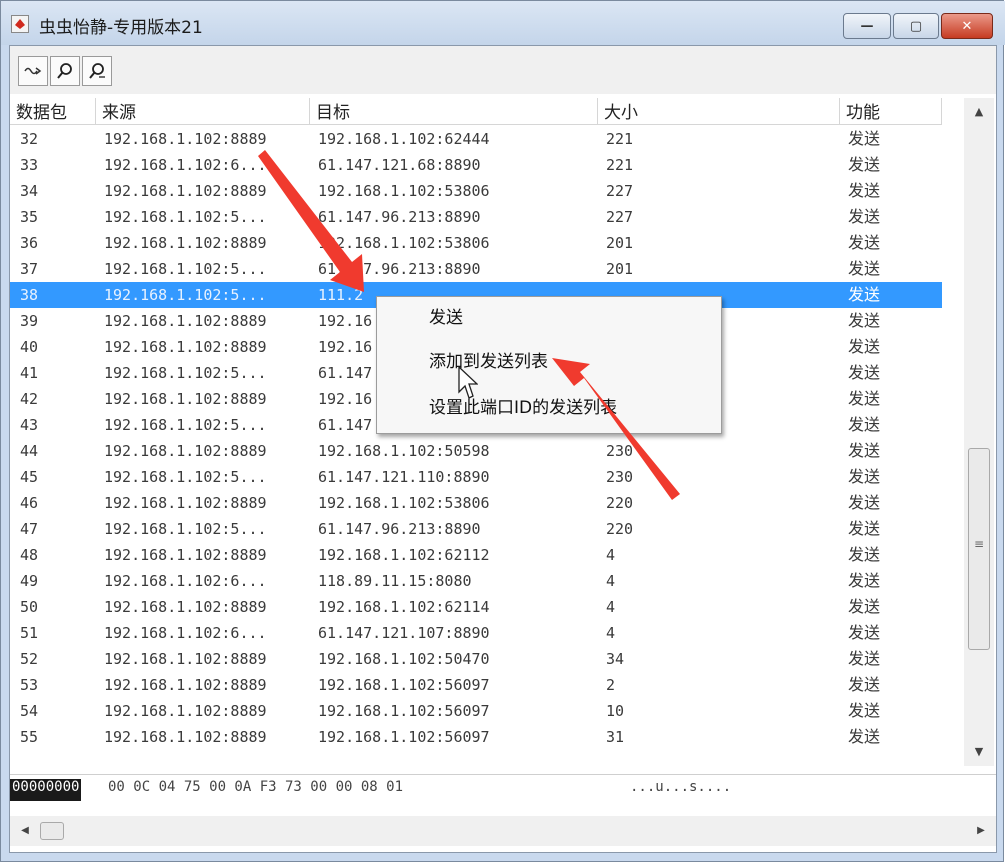  What do you see at coordinates (97, 71) in the screenshot?
I see `filter-search-button` at bounding box center [97, 71].